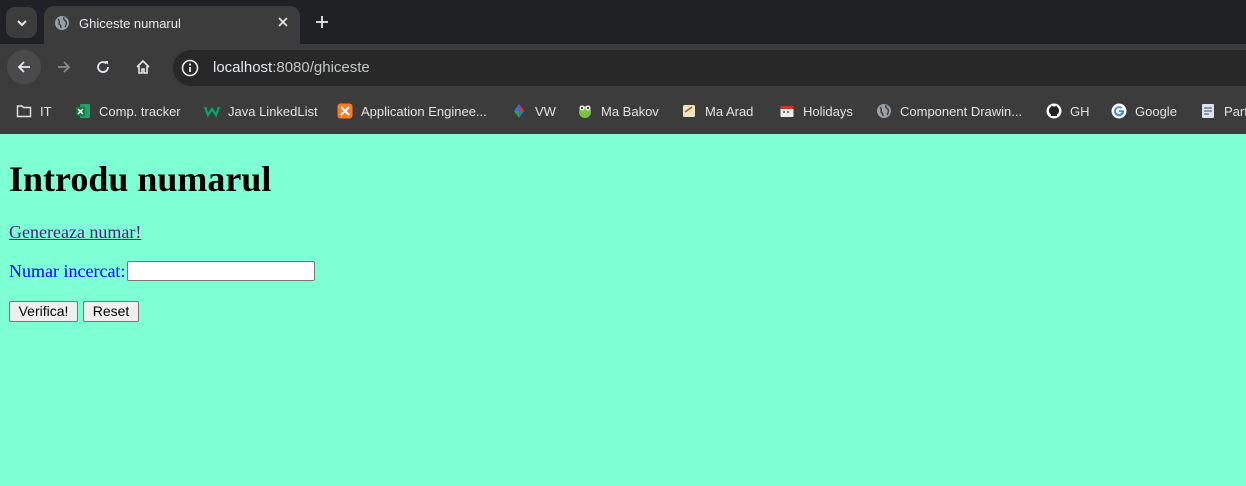 The height and width of the screenshot is (486, 1246). Describe the element at coordinates (46, 111) in the screenshot. I see `bookmark-label: IT` at that location.